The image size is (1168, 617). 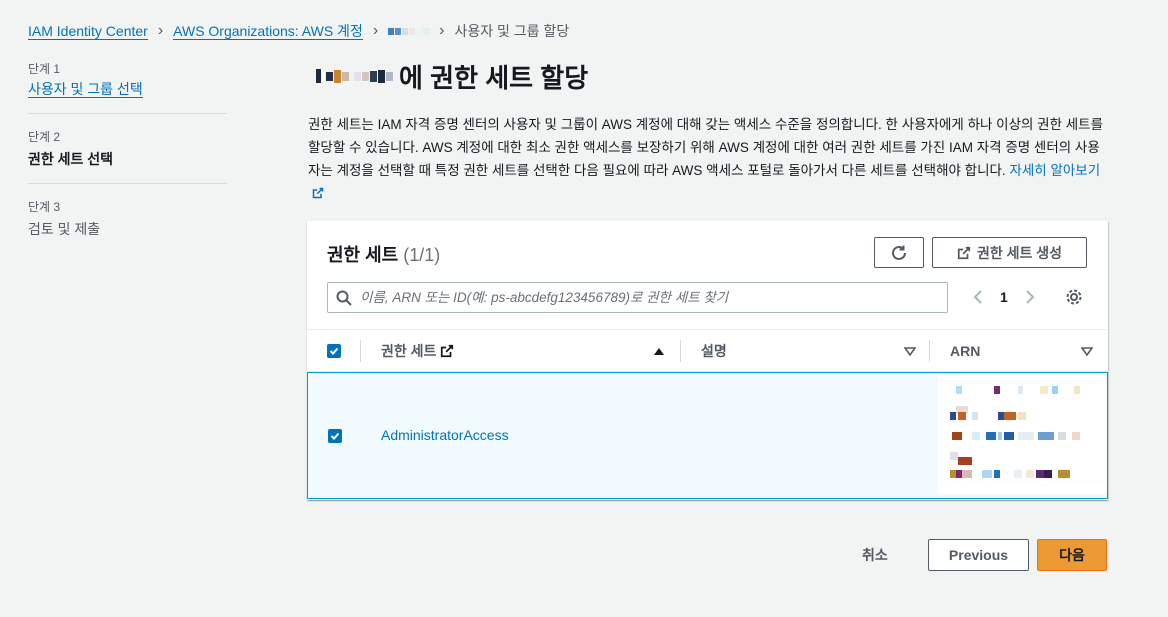 I want to click on checkbox-checked, so click(x=334, y=350).